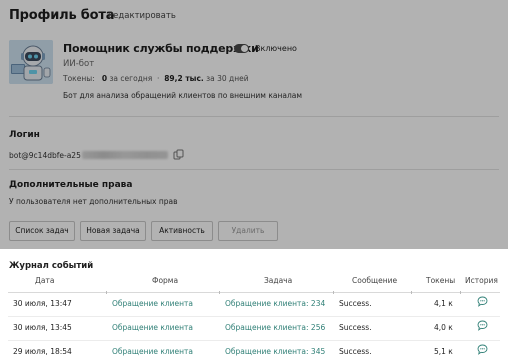 Image resolution: width=508 pixels, height=357 pixels. Describe the element at coordinates (62, 15) in the screenshot. I see `page-title: Профиль бота` at that location.